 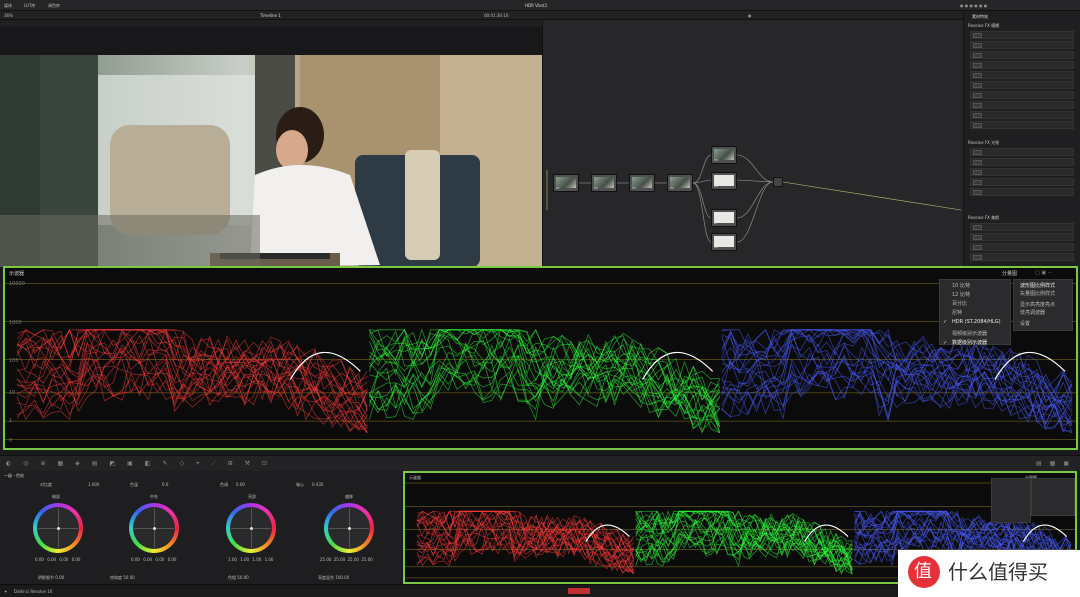 What do you see at coordinates (778, 182) in the screenshot?
I see `layer-mixer-node` at bounding box center [778, 182].